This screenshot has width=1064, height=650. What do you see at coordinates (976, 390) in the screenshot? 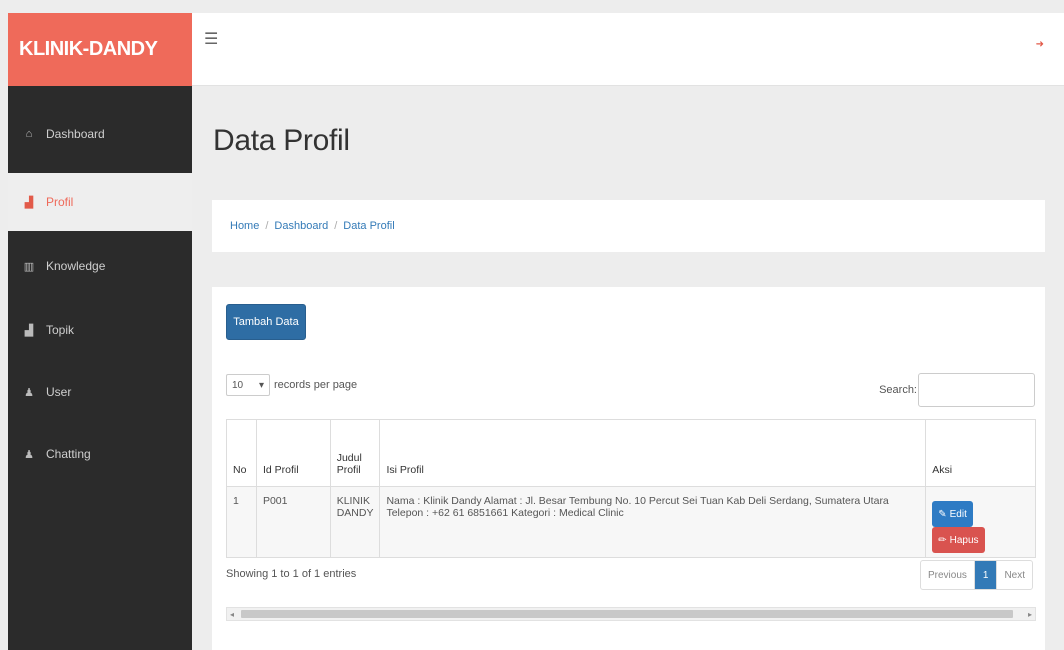
I see `search-input` at bounding box center [976, 390].